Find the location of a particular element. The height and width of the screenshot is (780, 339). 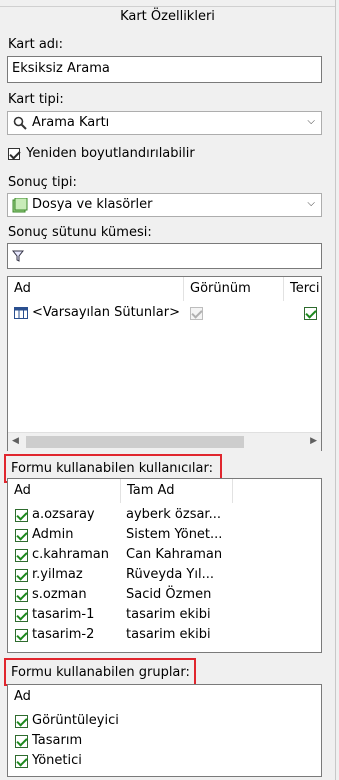

groups-label: Formu kullanabilen gruplar: is located at coordinates (100, 672).